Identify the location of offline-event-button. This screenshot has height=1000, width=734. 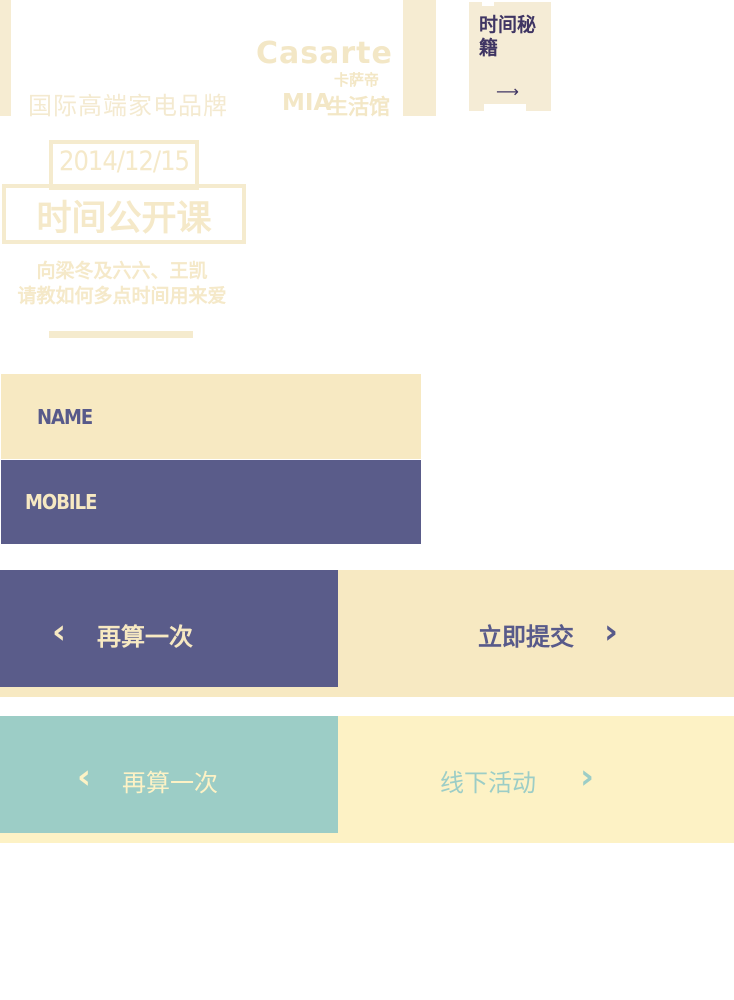
(536, 779).